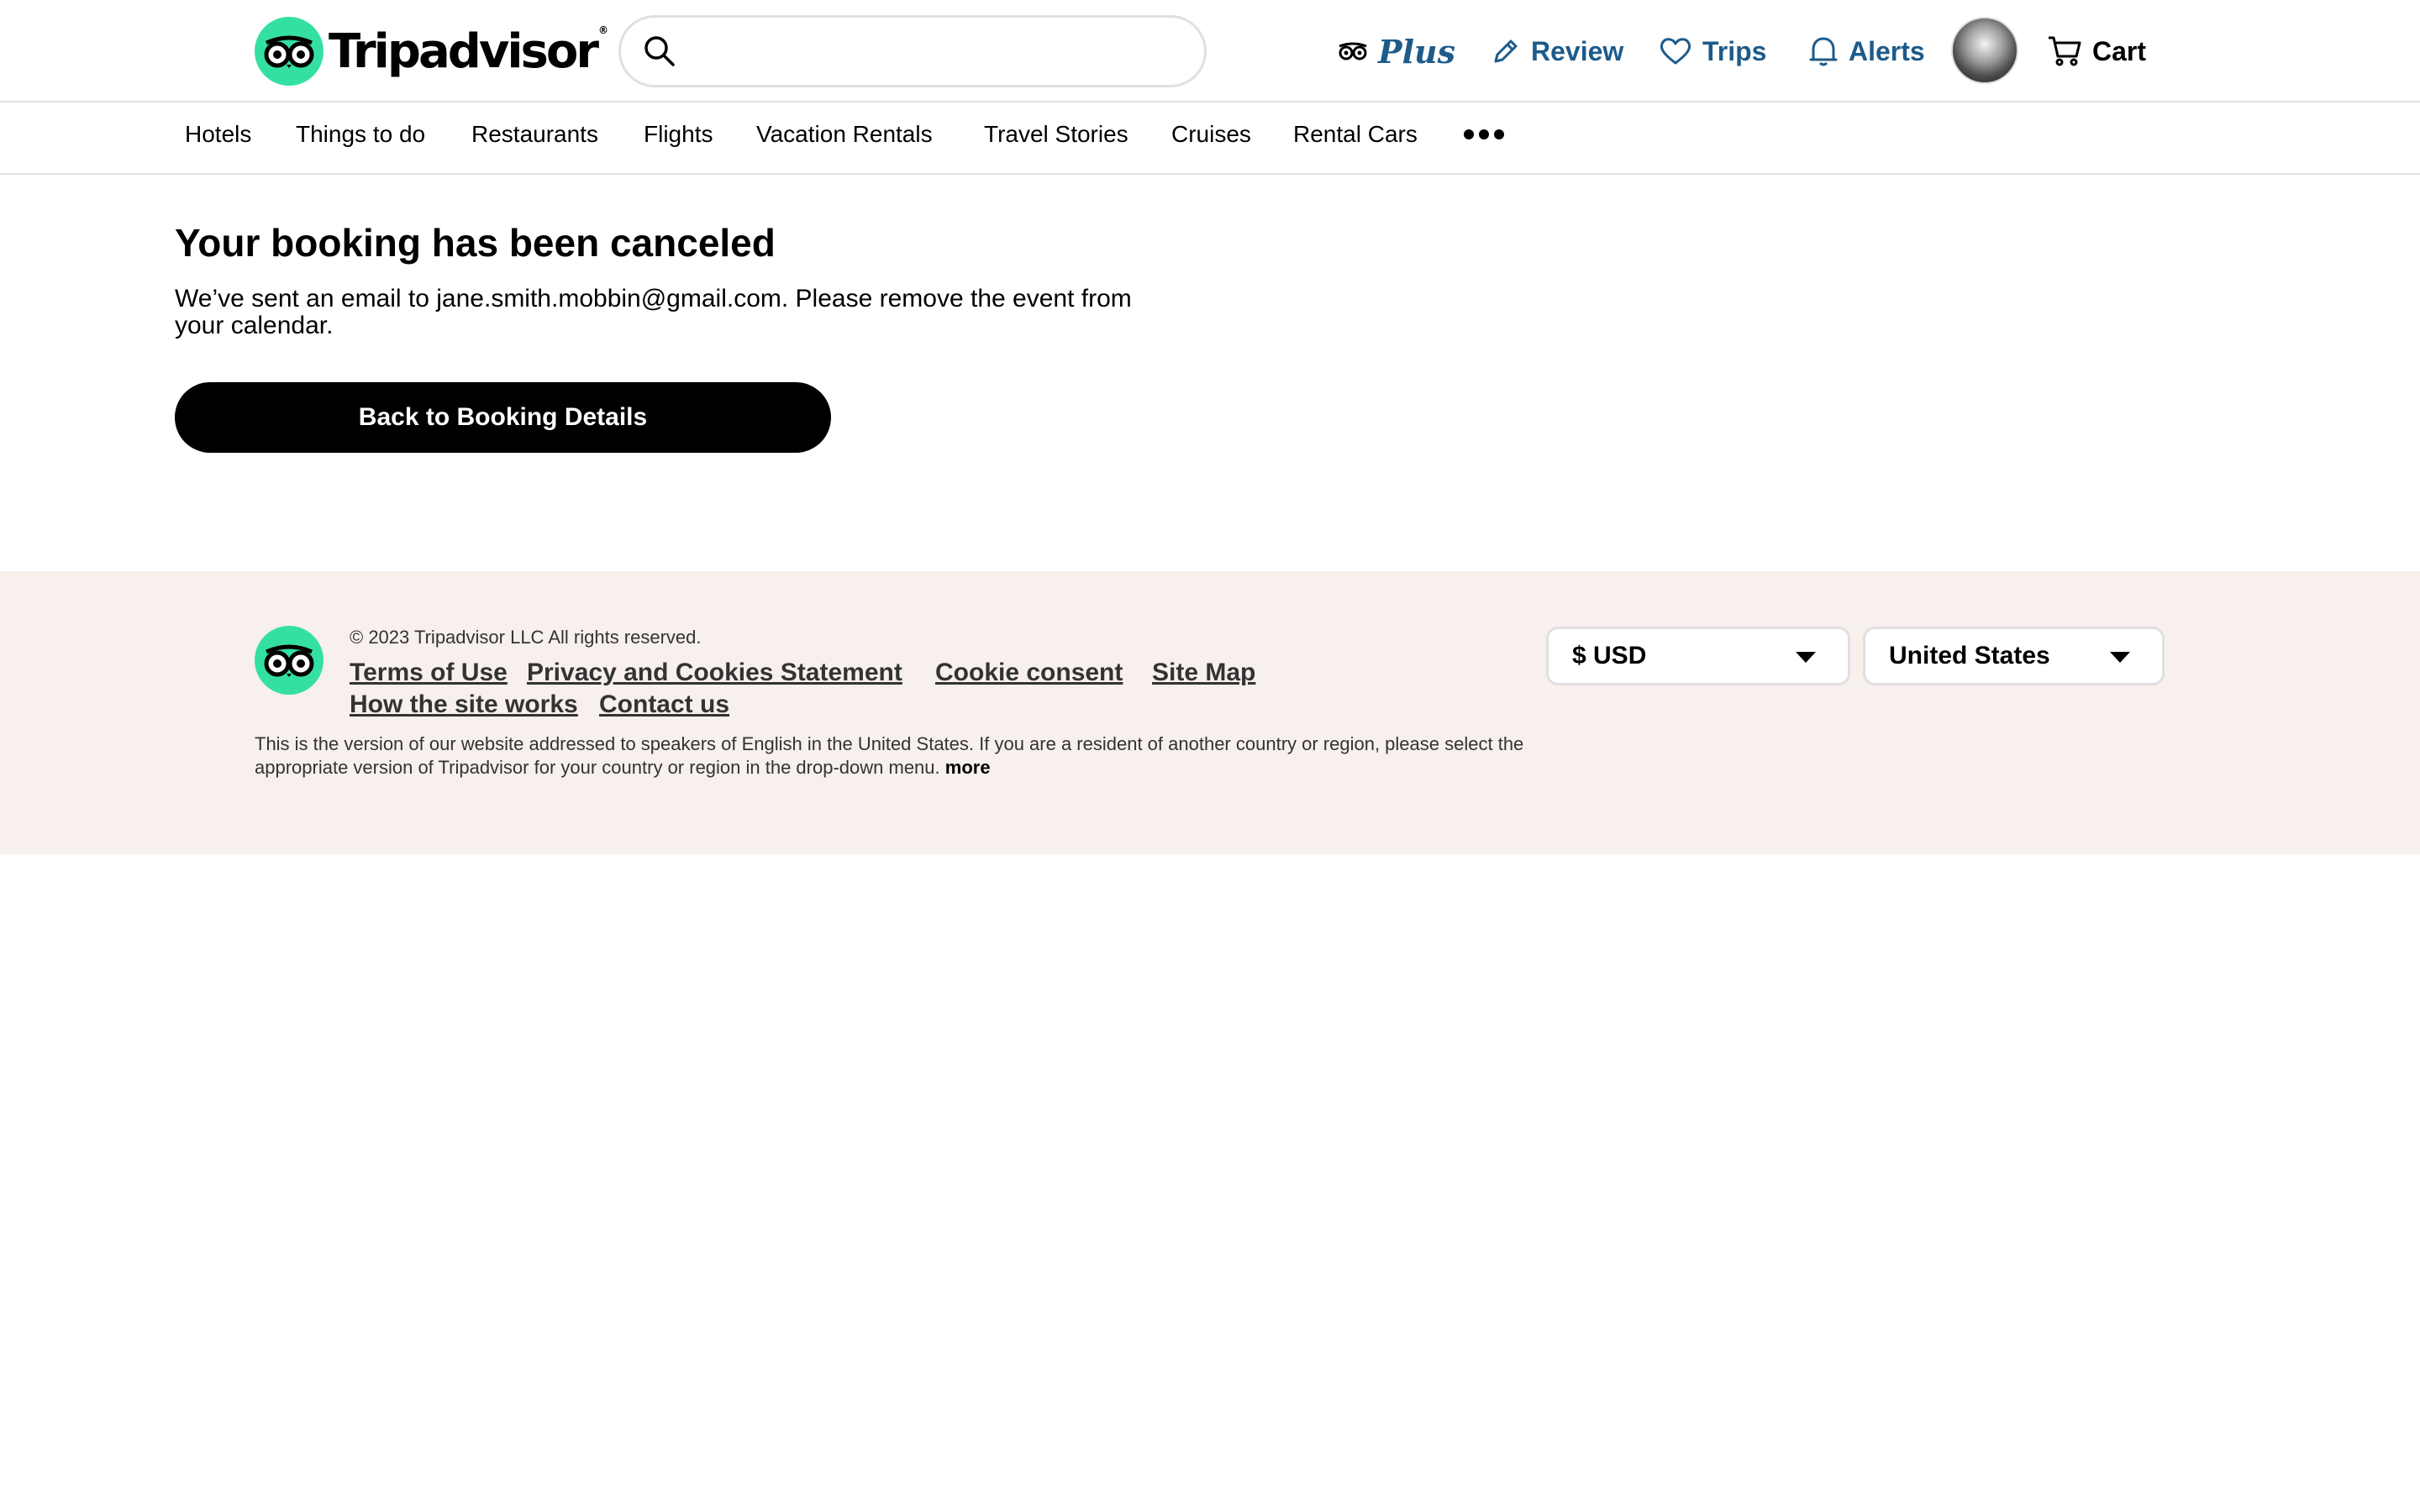 The image size is (2420, 1512). I want to click on footer-link-privacy: Privacy and Cookies Statement, so click(714, 673).